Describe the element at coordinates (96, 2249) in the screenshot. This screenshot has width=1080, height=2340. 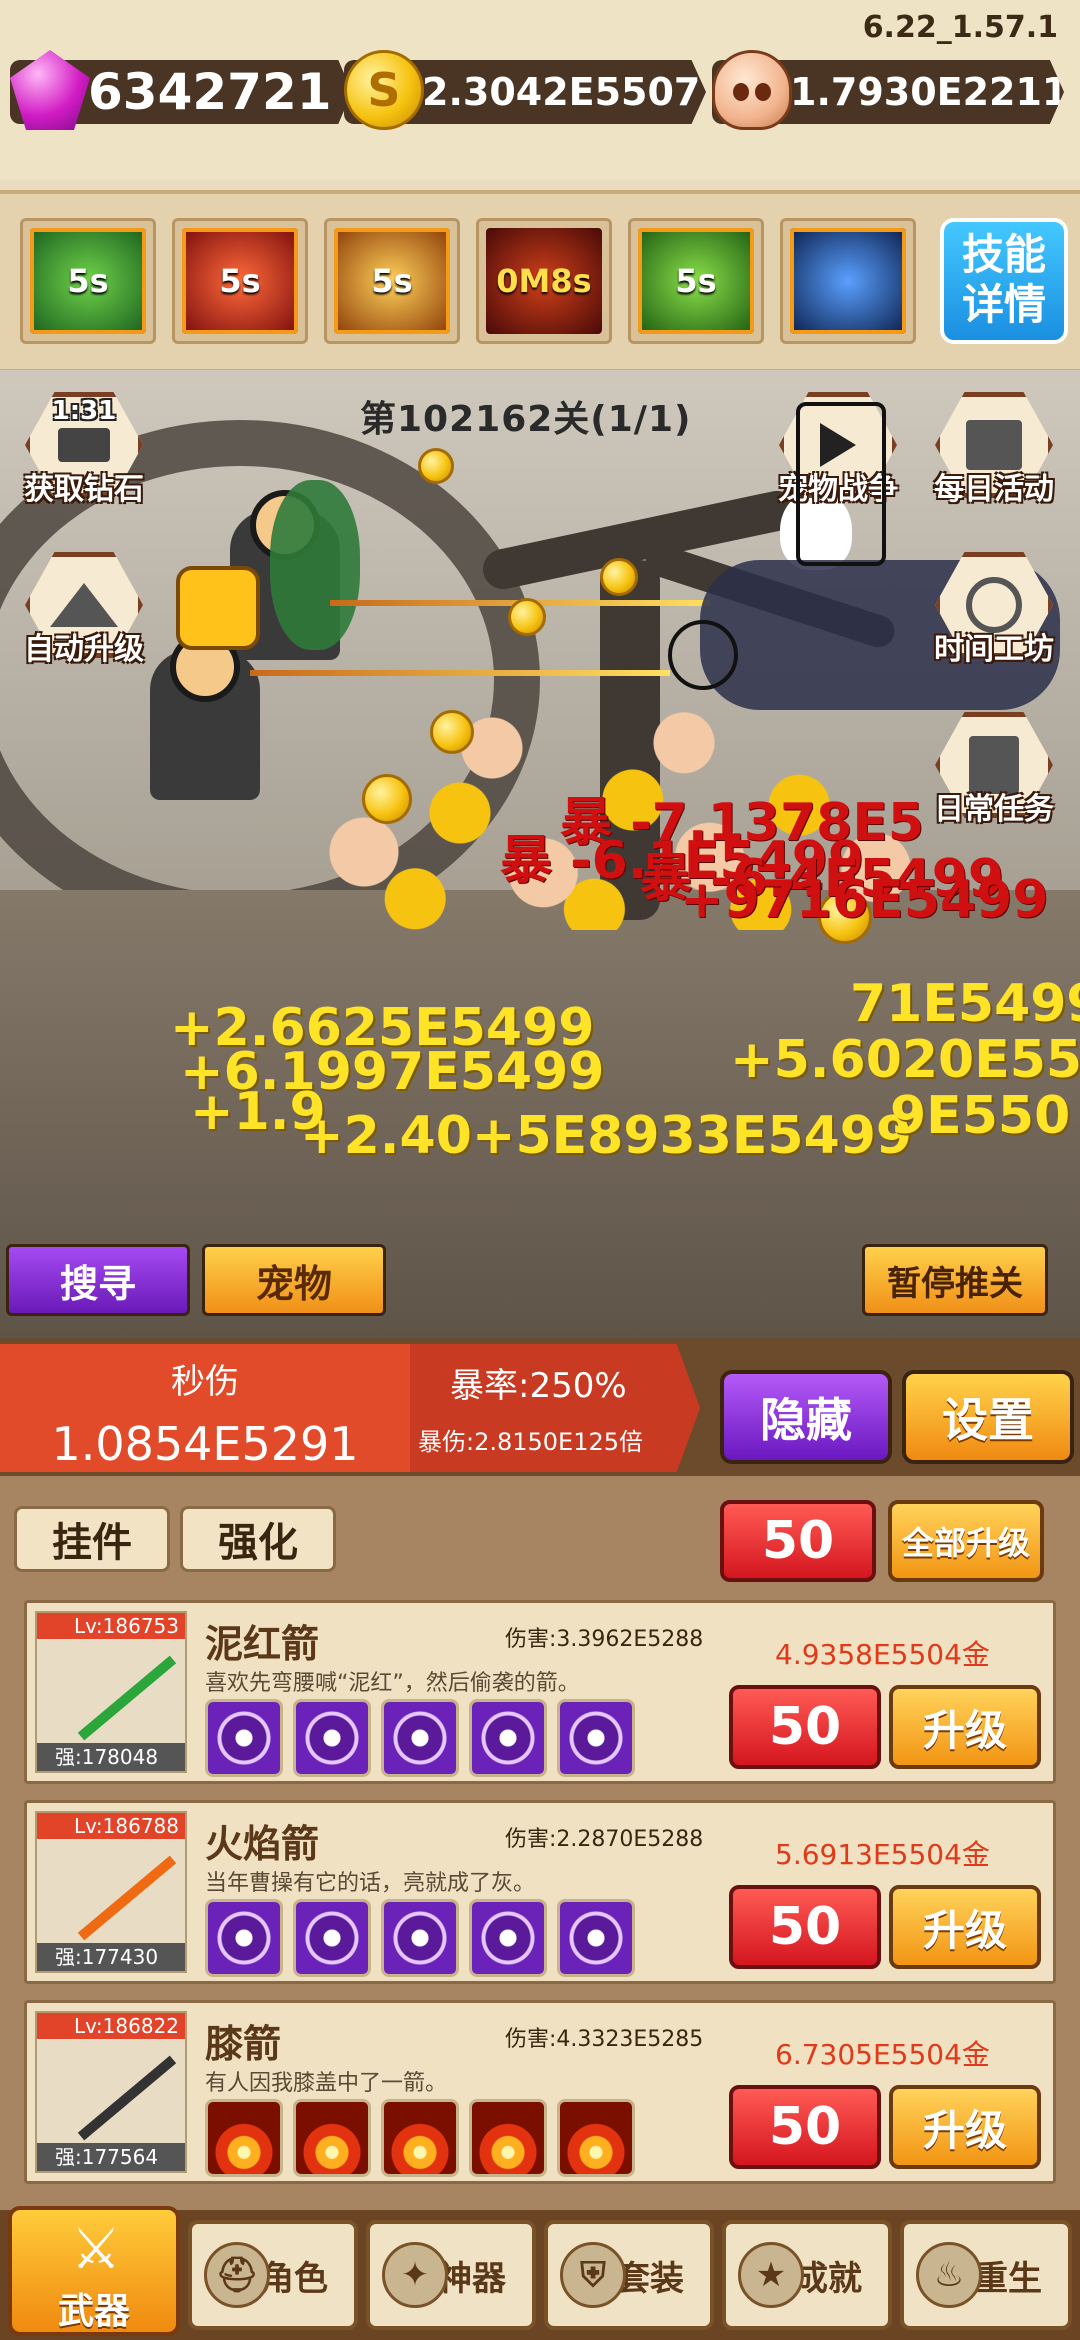
I see `crossed-swords-icon: ⚔` at that location.